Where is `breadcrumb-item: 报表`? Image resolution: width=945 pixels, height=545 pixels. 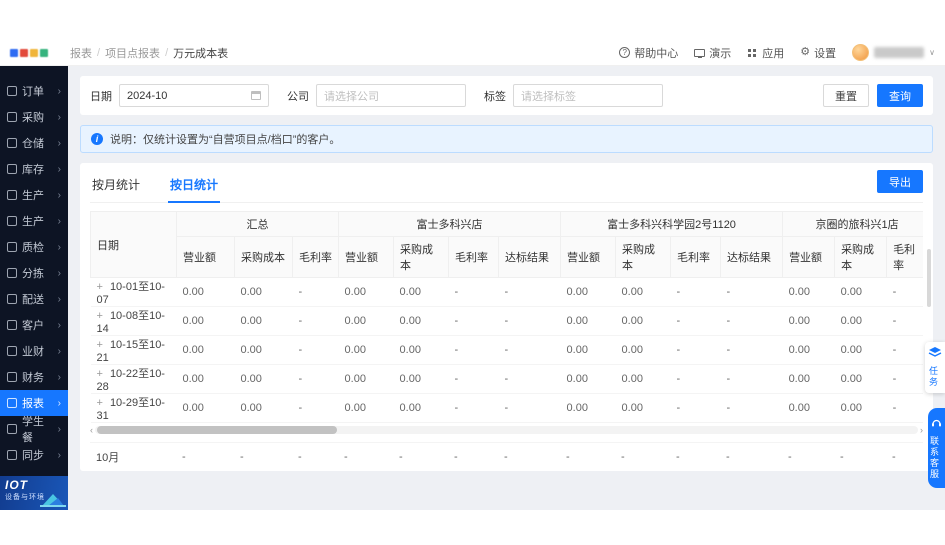 breadcrumb-item: 报表 is located at coordinates (81, 53).